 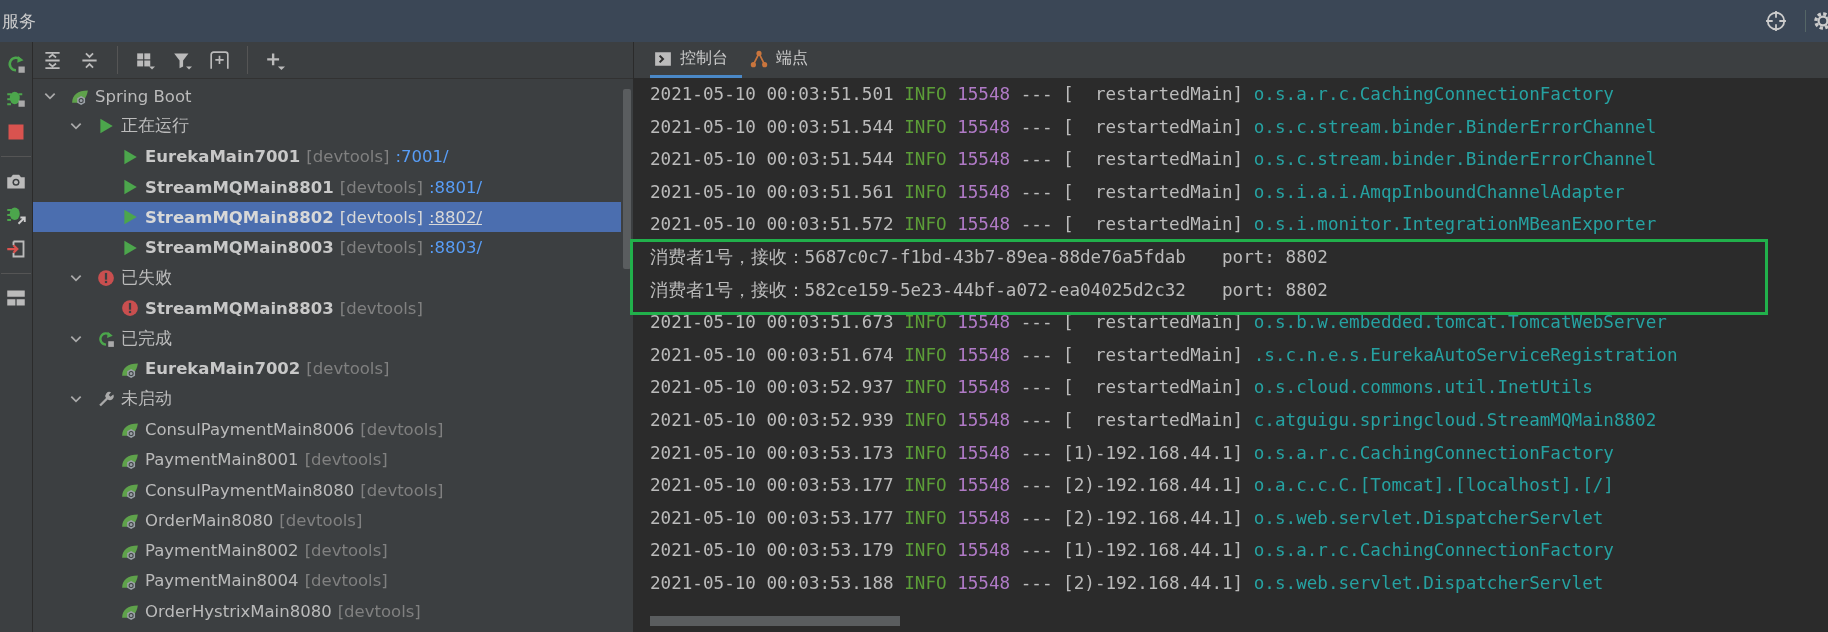 I want to click on item-label: Spring Boot, so click(x=143, y=96).